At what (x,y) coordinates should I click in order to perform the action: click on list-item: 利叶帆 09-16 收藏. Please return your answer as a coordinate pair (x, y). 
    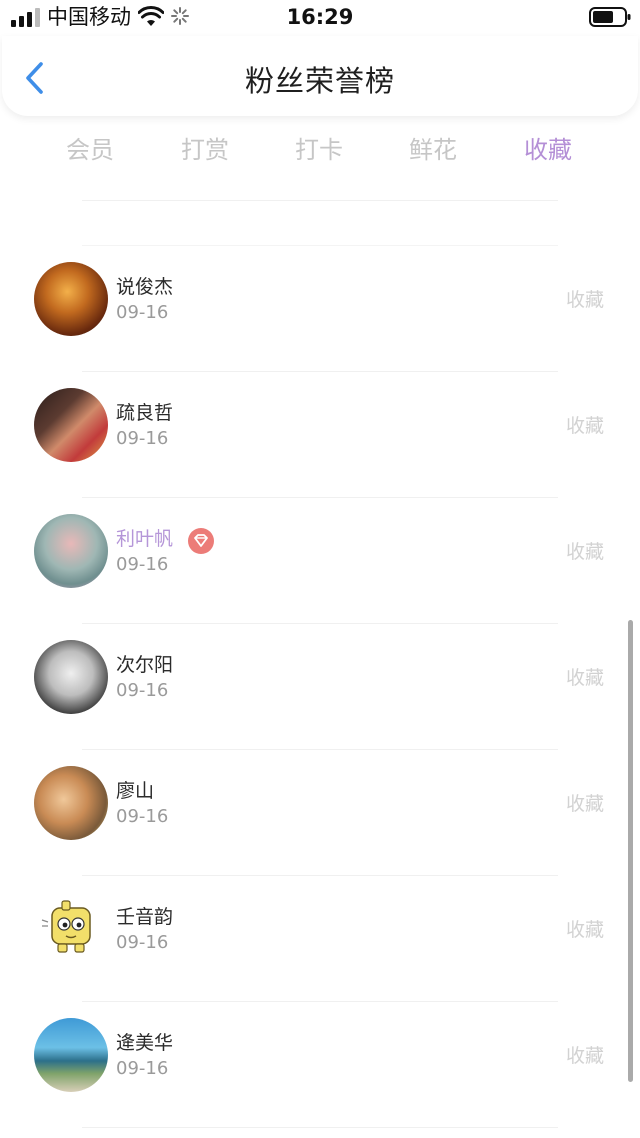
    Looking at the image, I should click on (320, 561).